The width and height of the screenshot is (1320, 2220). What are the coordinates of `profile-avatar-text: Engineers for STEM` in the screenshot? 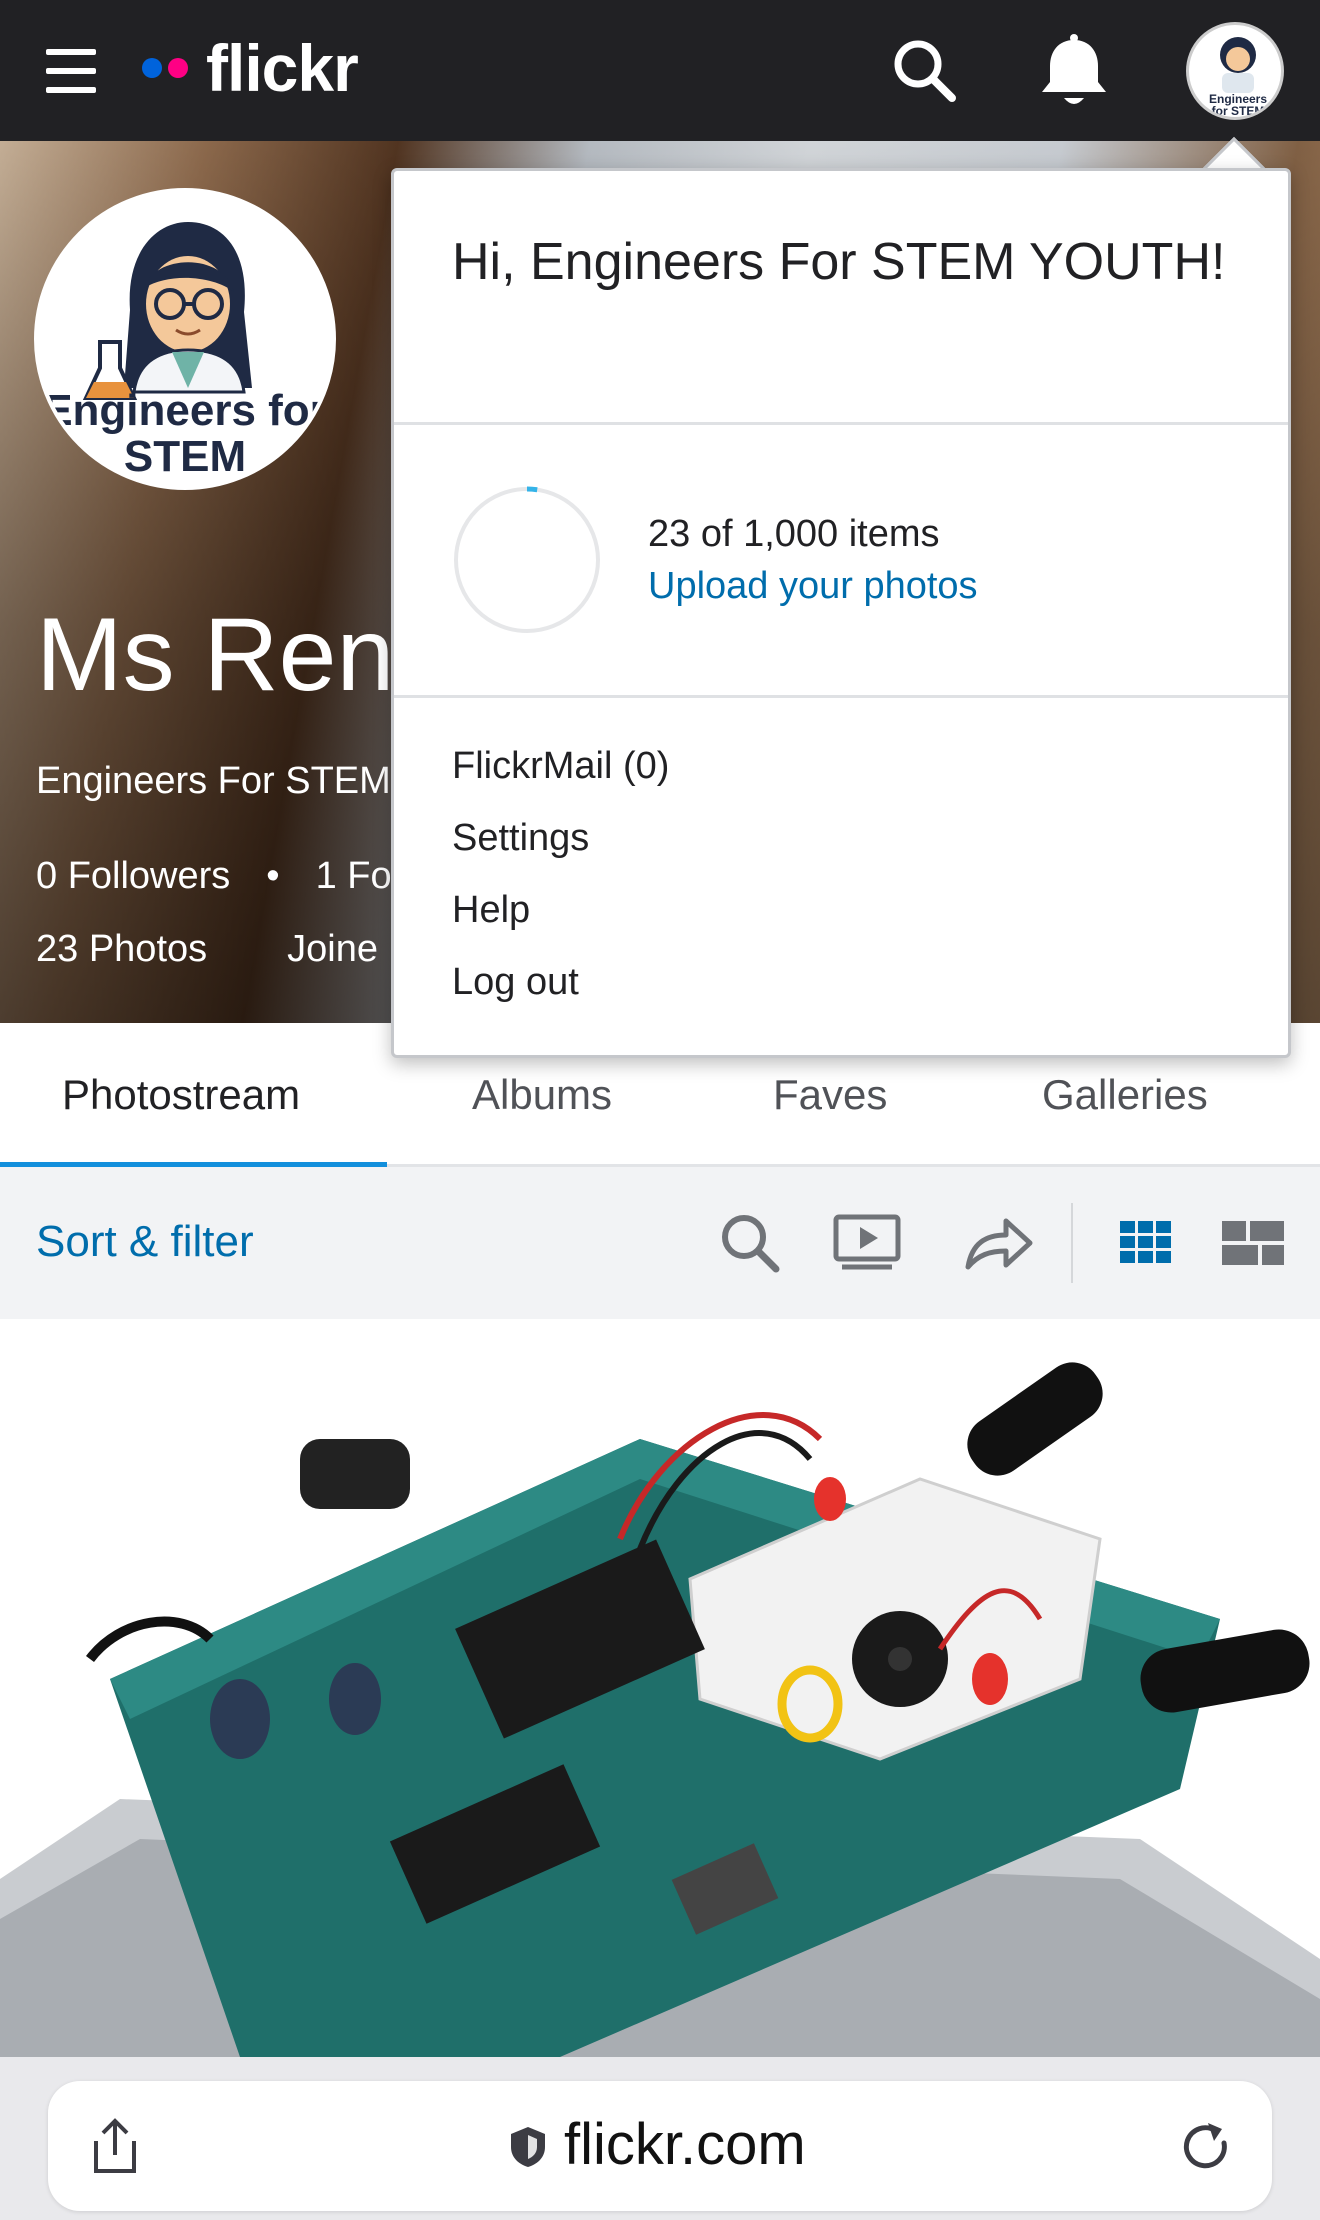 It's located at (185, 433).